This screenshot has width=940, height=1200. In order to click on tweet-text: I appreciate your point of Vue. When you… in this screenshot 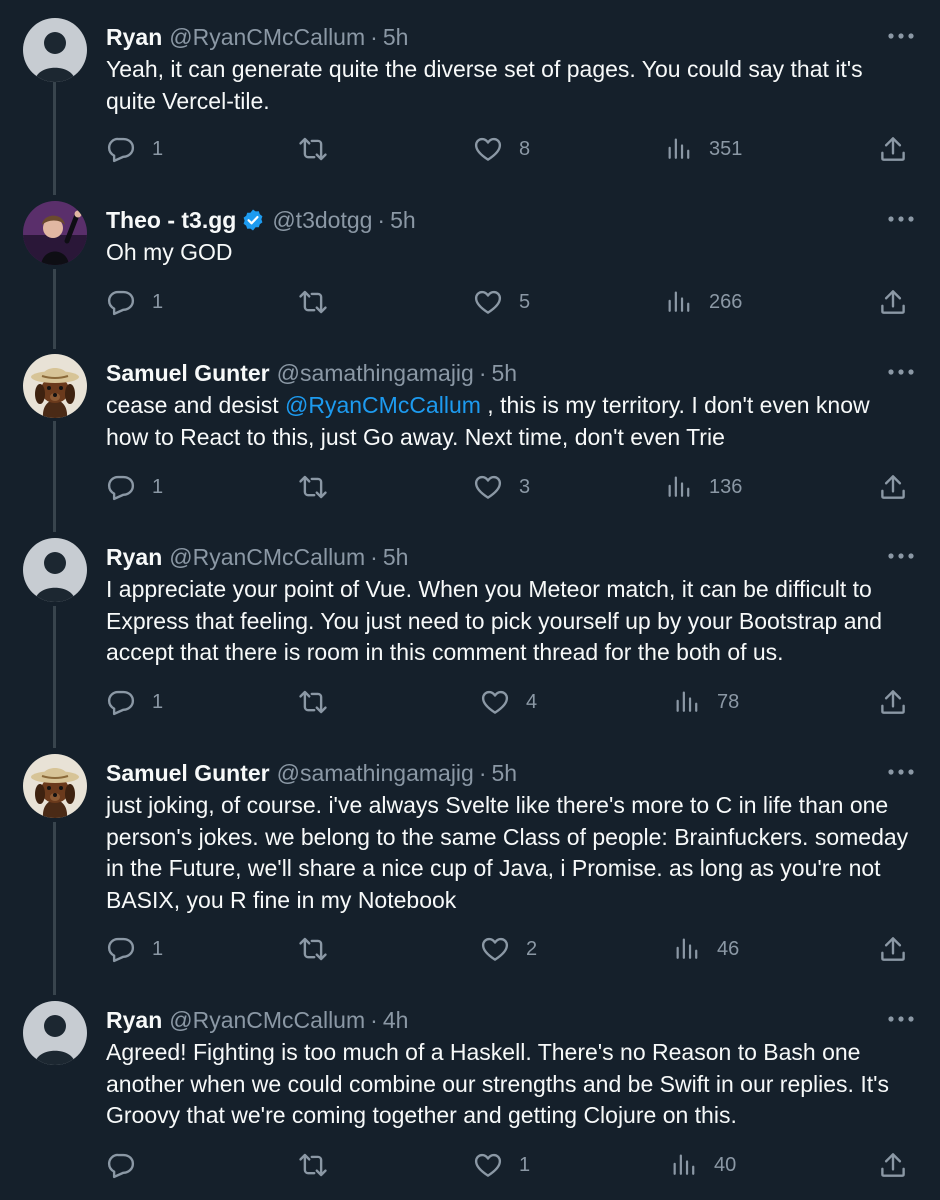, I will do `click(508, 621)`.